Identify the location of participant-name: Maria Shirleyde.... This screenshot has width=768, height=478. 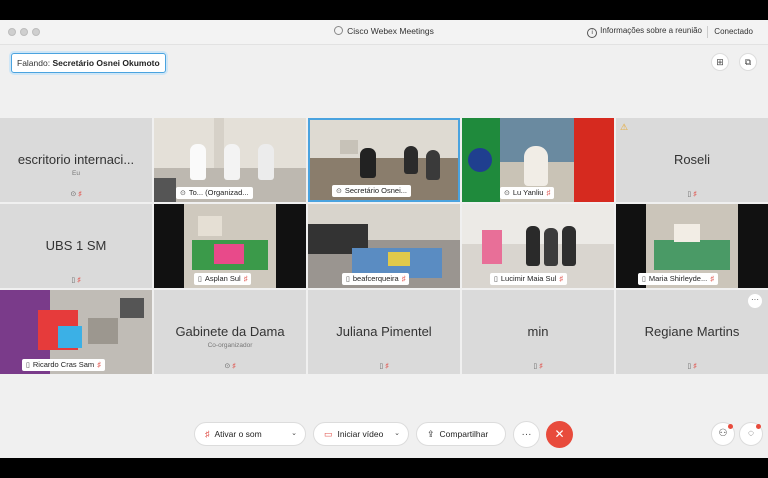
(678, 278).